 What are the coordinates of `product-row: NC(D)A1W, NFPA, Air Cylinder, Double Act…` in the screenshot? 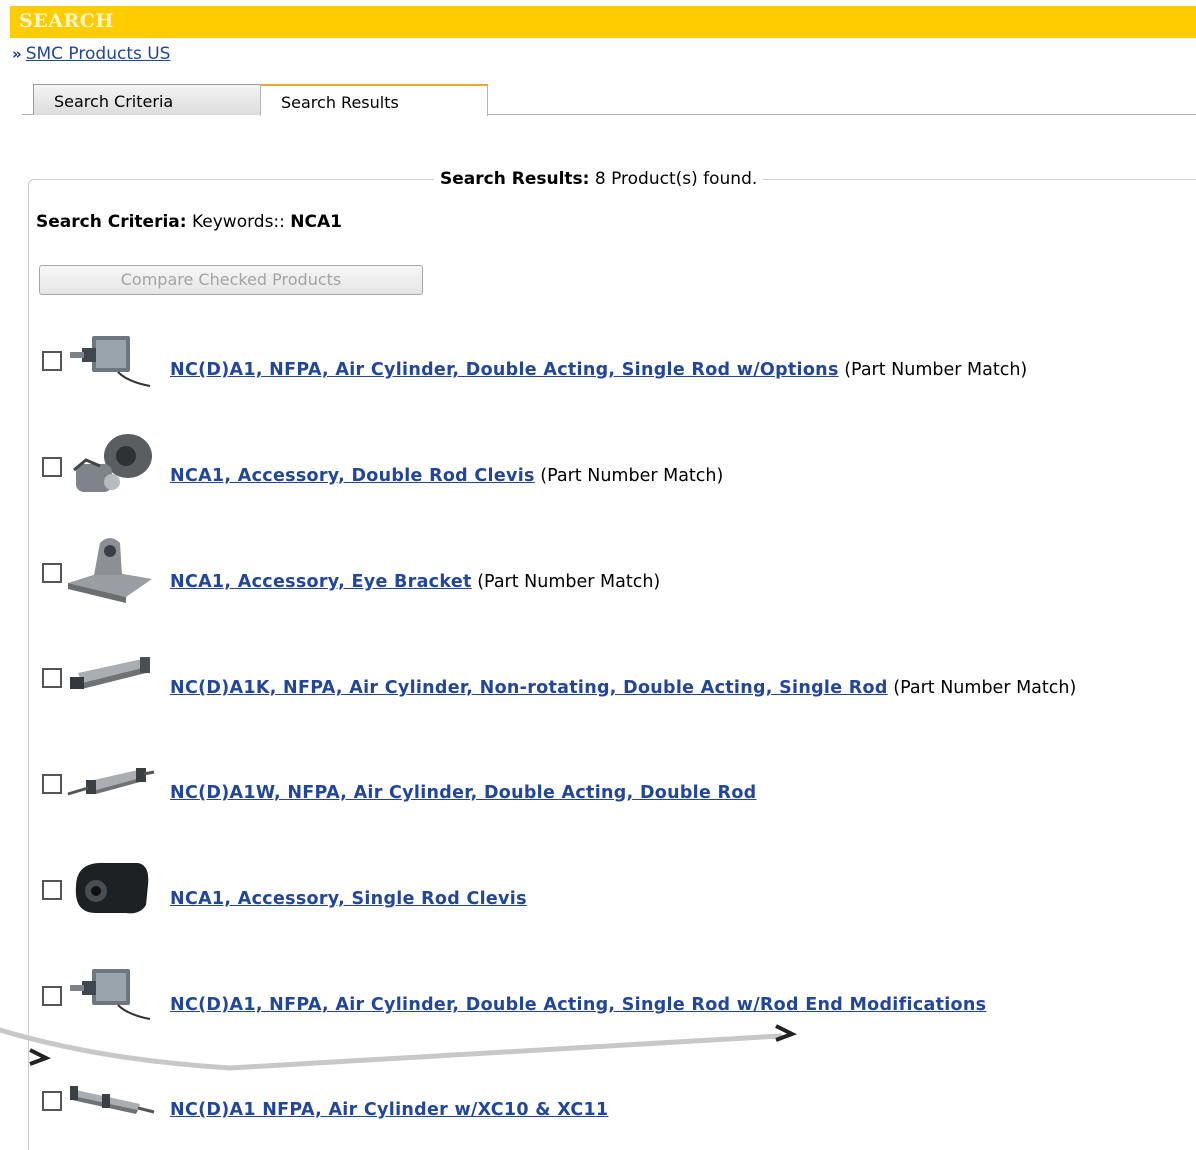 It's located at (598, 790).